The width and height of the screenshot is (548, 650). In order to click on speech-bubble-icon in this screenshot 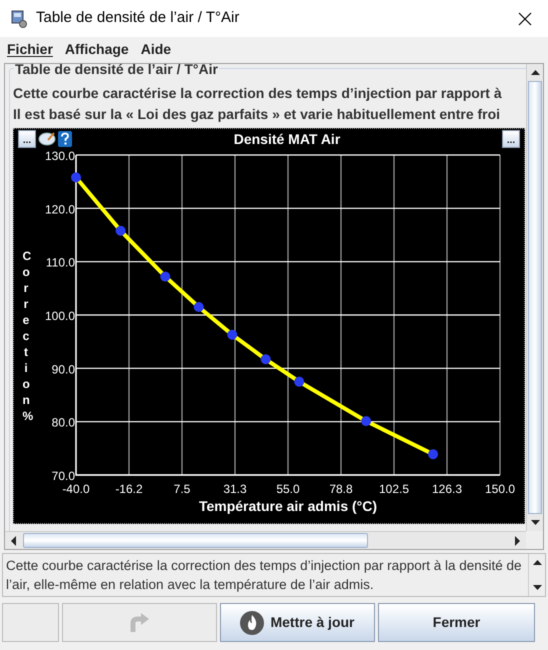, I will do `click(47, 139)`.